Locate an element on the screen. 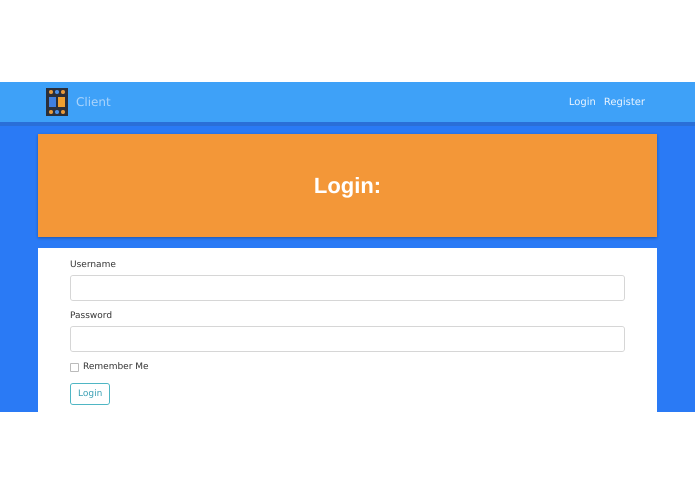 This screenshot has height=494, width=695. brand-link: Client is located at coordinates (93, 102).